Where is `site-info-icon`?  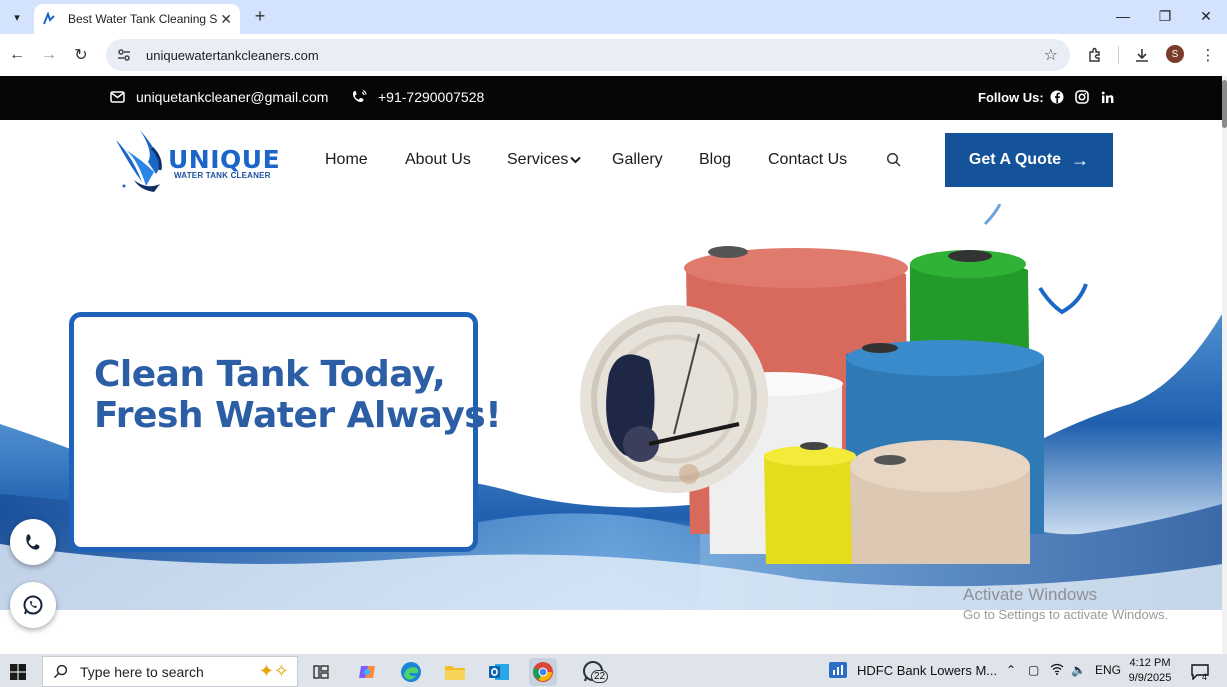 site-info-icon is located at coordinates (124, 55).